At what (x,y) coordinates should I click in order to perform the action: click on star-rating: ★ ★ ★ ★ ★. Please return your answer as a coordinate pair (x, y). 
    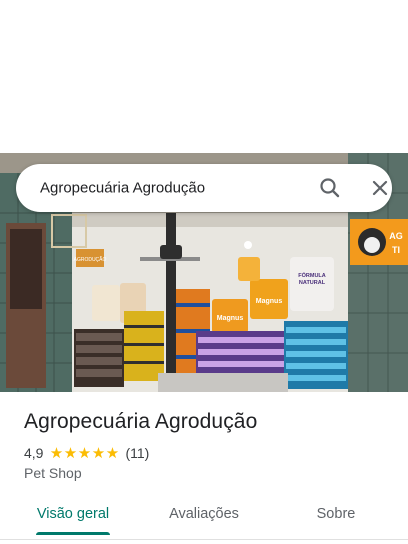
    Looking at the image, I should click on (84, 453).